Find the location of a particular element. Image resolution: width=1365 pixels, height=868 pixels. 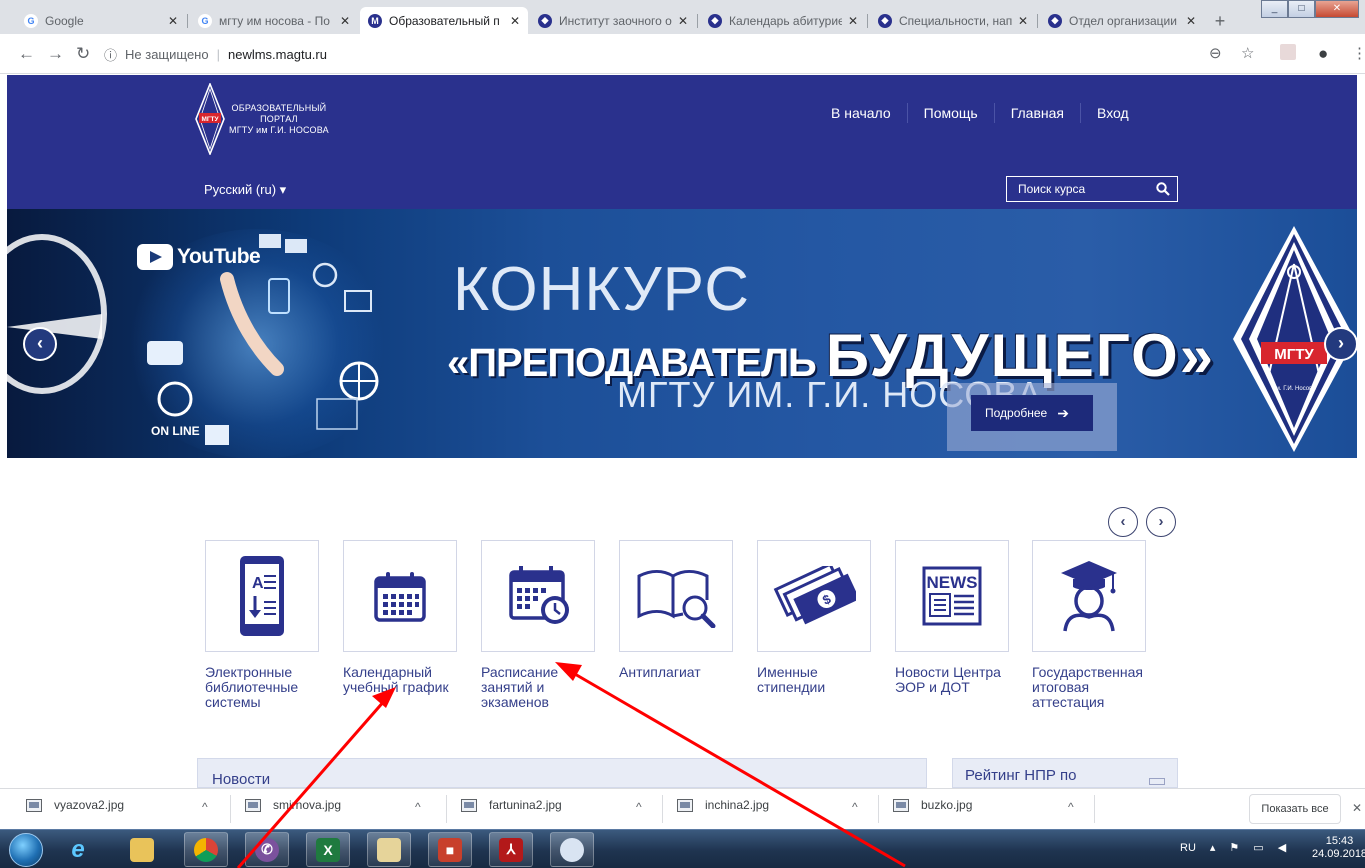

tile-label: Антиплагиат is located at coordinates (676, 672).